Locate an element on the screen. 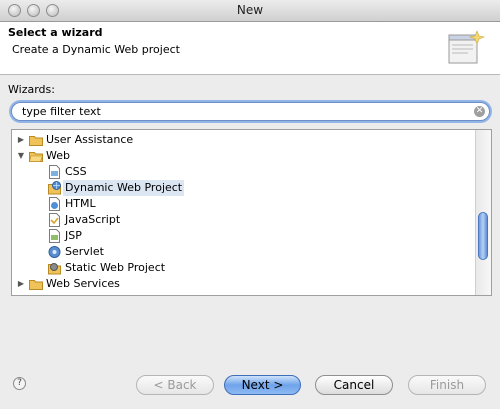 Image resolution: width=500 pixels, height=409 pixels. tree-item-jsp: JSP is located at coordinates (244, 236).